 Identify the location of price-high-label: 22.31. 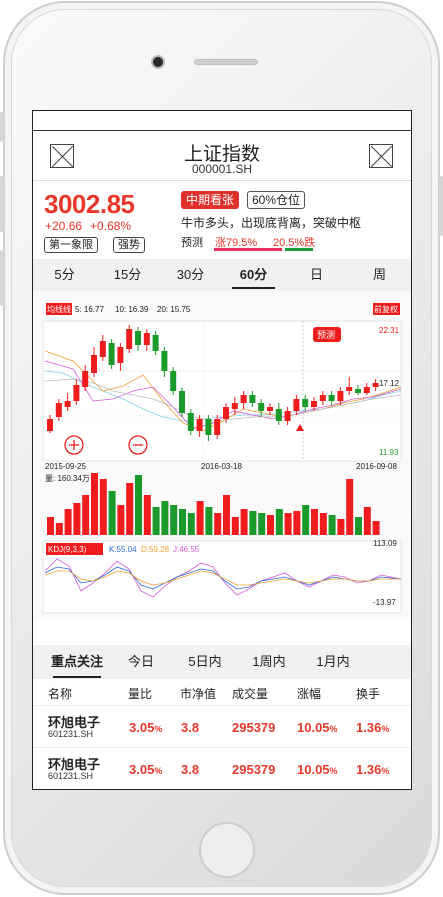
(389, 330).